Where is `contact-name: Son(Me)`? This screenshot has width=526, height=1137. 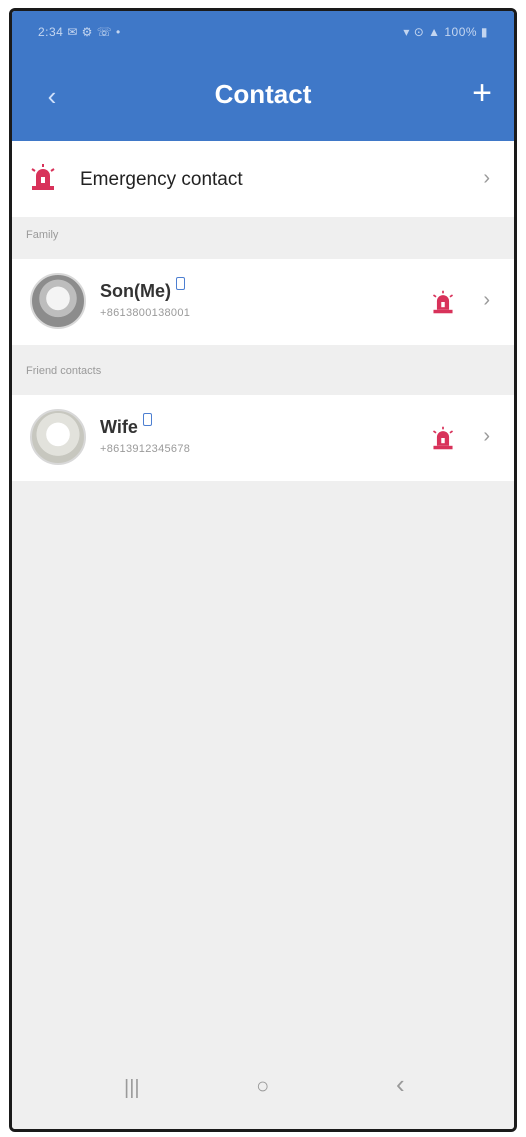 contact-name: Son(Me) is located at coordinates (142, 289).